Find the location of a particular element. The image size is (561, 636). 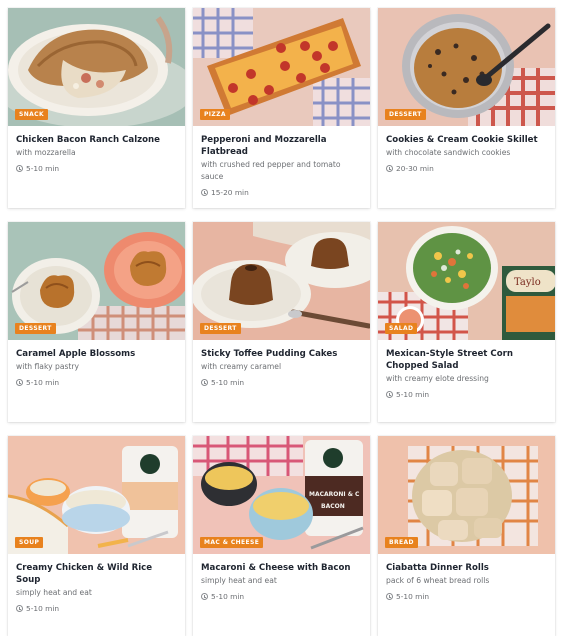

recipe-subtitle: pack of 6 wheat bread rolls is located at coordinates (438, 580).